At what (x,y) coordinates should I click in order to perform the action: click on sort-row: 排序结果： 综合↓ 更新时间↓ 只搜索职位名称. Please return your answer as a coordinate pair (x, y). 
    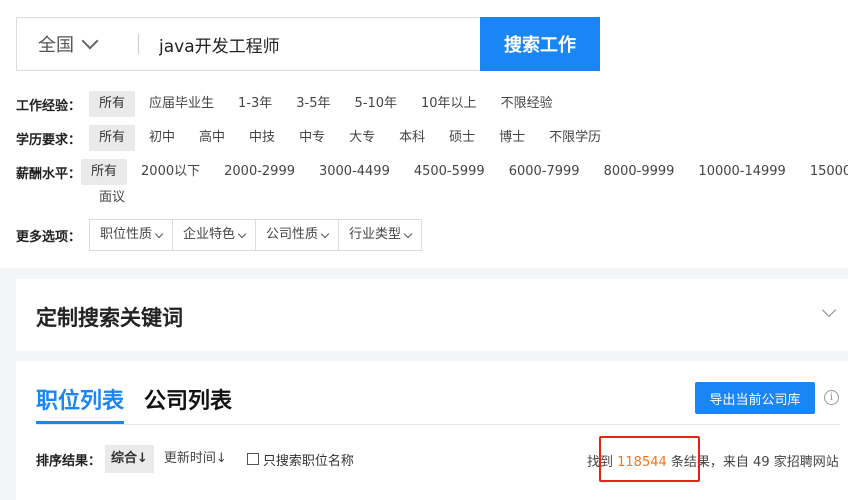
    Looking at the image, I should click on (195, 459).